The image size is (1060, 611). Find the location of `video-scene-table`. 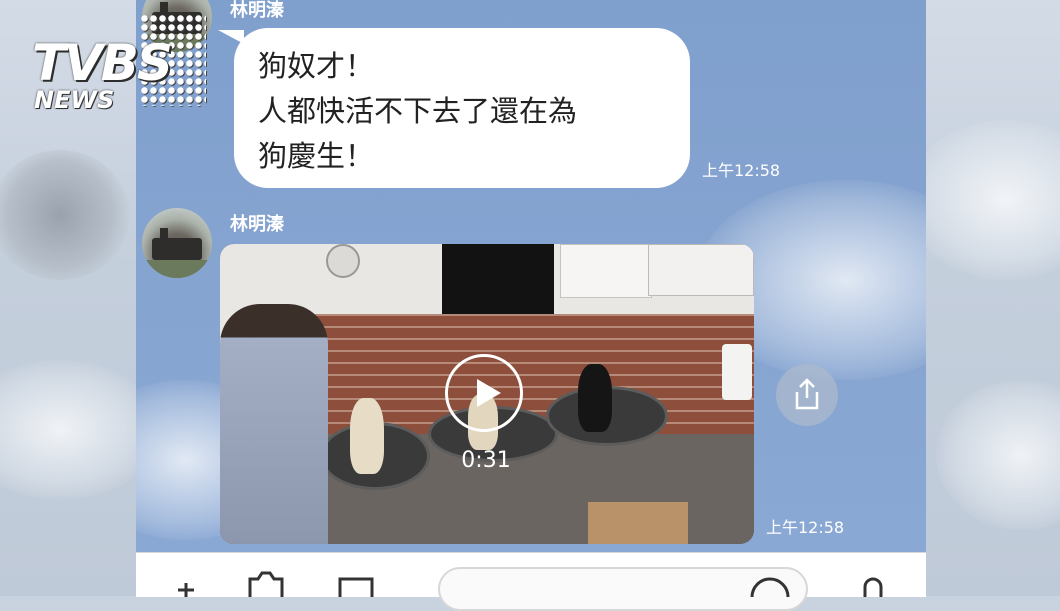

video-scene-table is located at coordinates (638, 523).